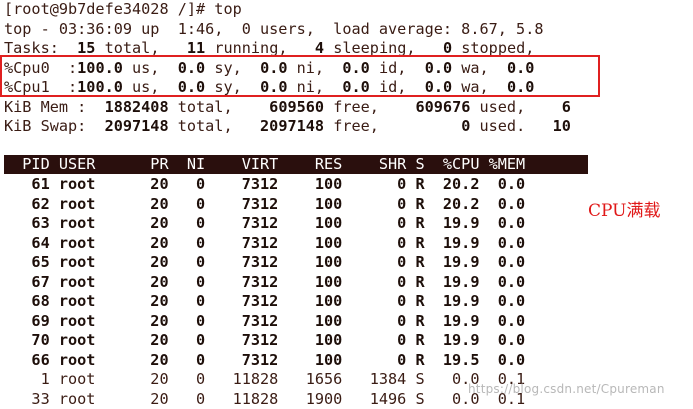 This screenshot has height=409, width=693. Describe the element at coordinates (434, 106) in the screenshot. I see `stat-value: 609676` at that location.